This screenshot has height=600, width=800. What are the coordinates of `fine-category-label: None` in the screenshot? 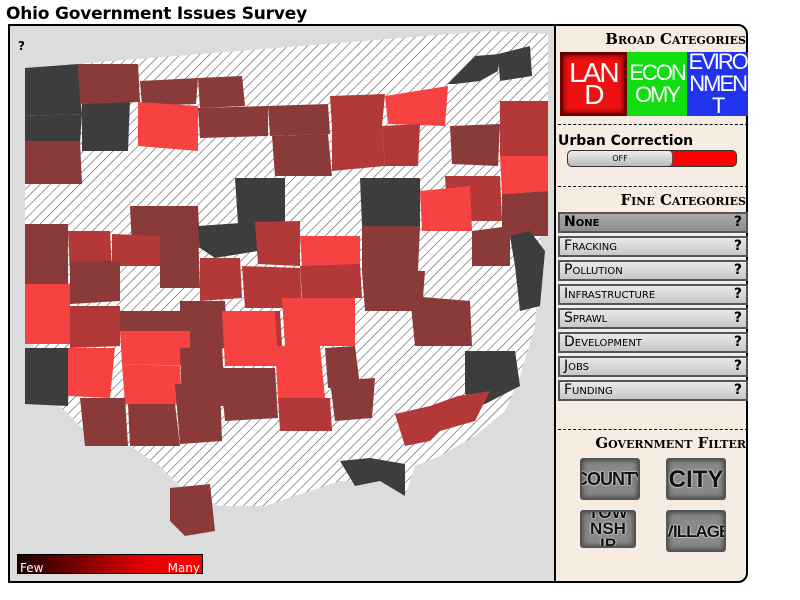 It's located at (582, 222).